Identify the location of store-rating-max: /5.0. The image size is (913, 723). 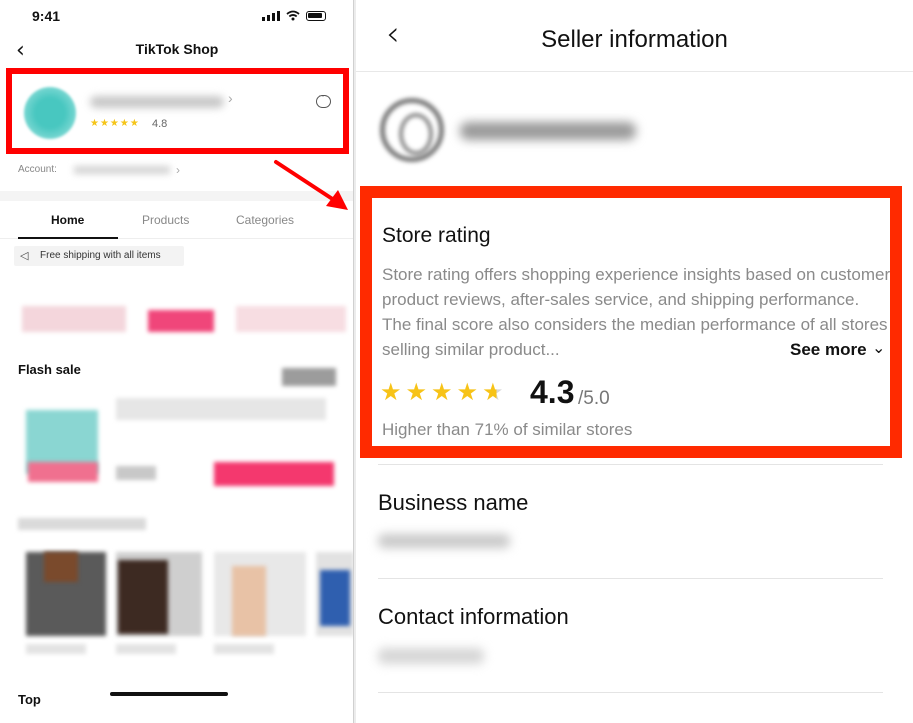
(594, 398).